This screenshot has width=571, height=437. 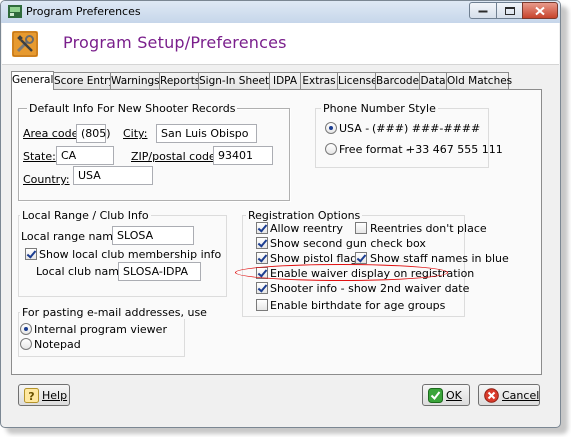 What do you see at coordinates (159, 271) in the screenshot?
I see `local-club-name-field: SLOSA-IDPA` at bounding box center [159, 271].